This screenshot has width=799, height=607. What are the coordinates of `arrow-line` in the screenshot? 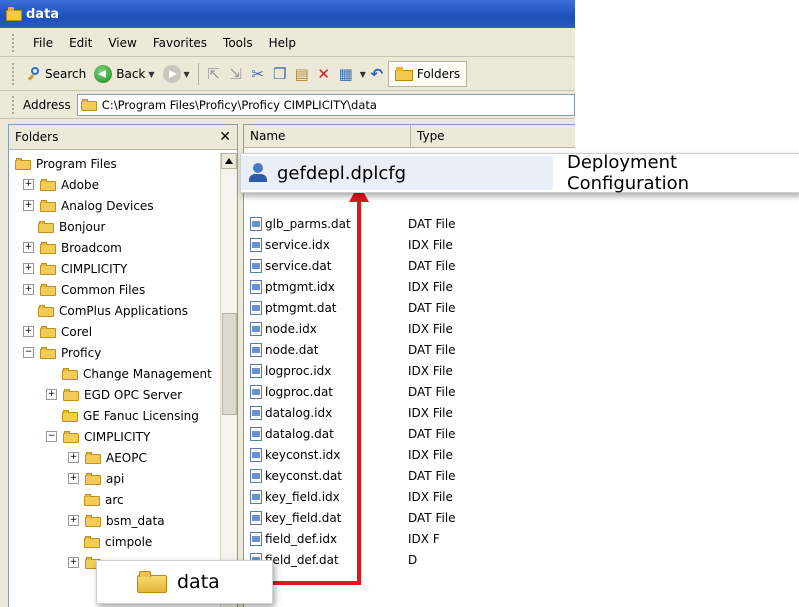 It's located at (297, 392).